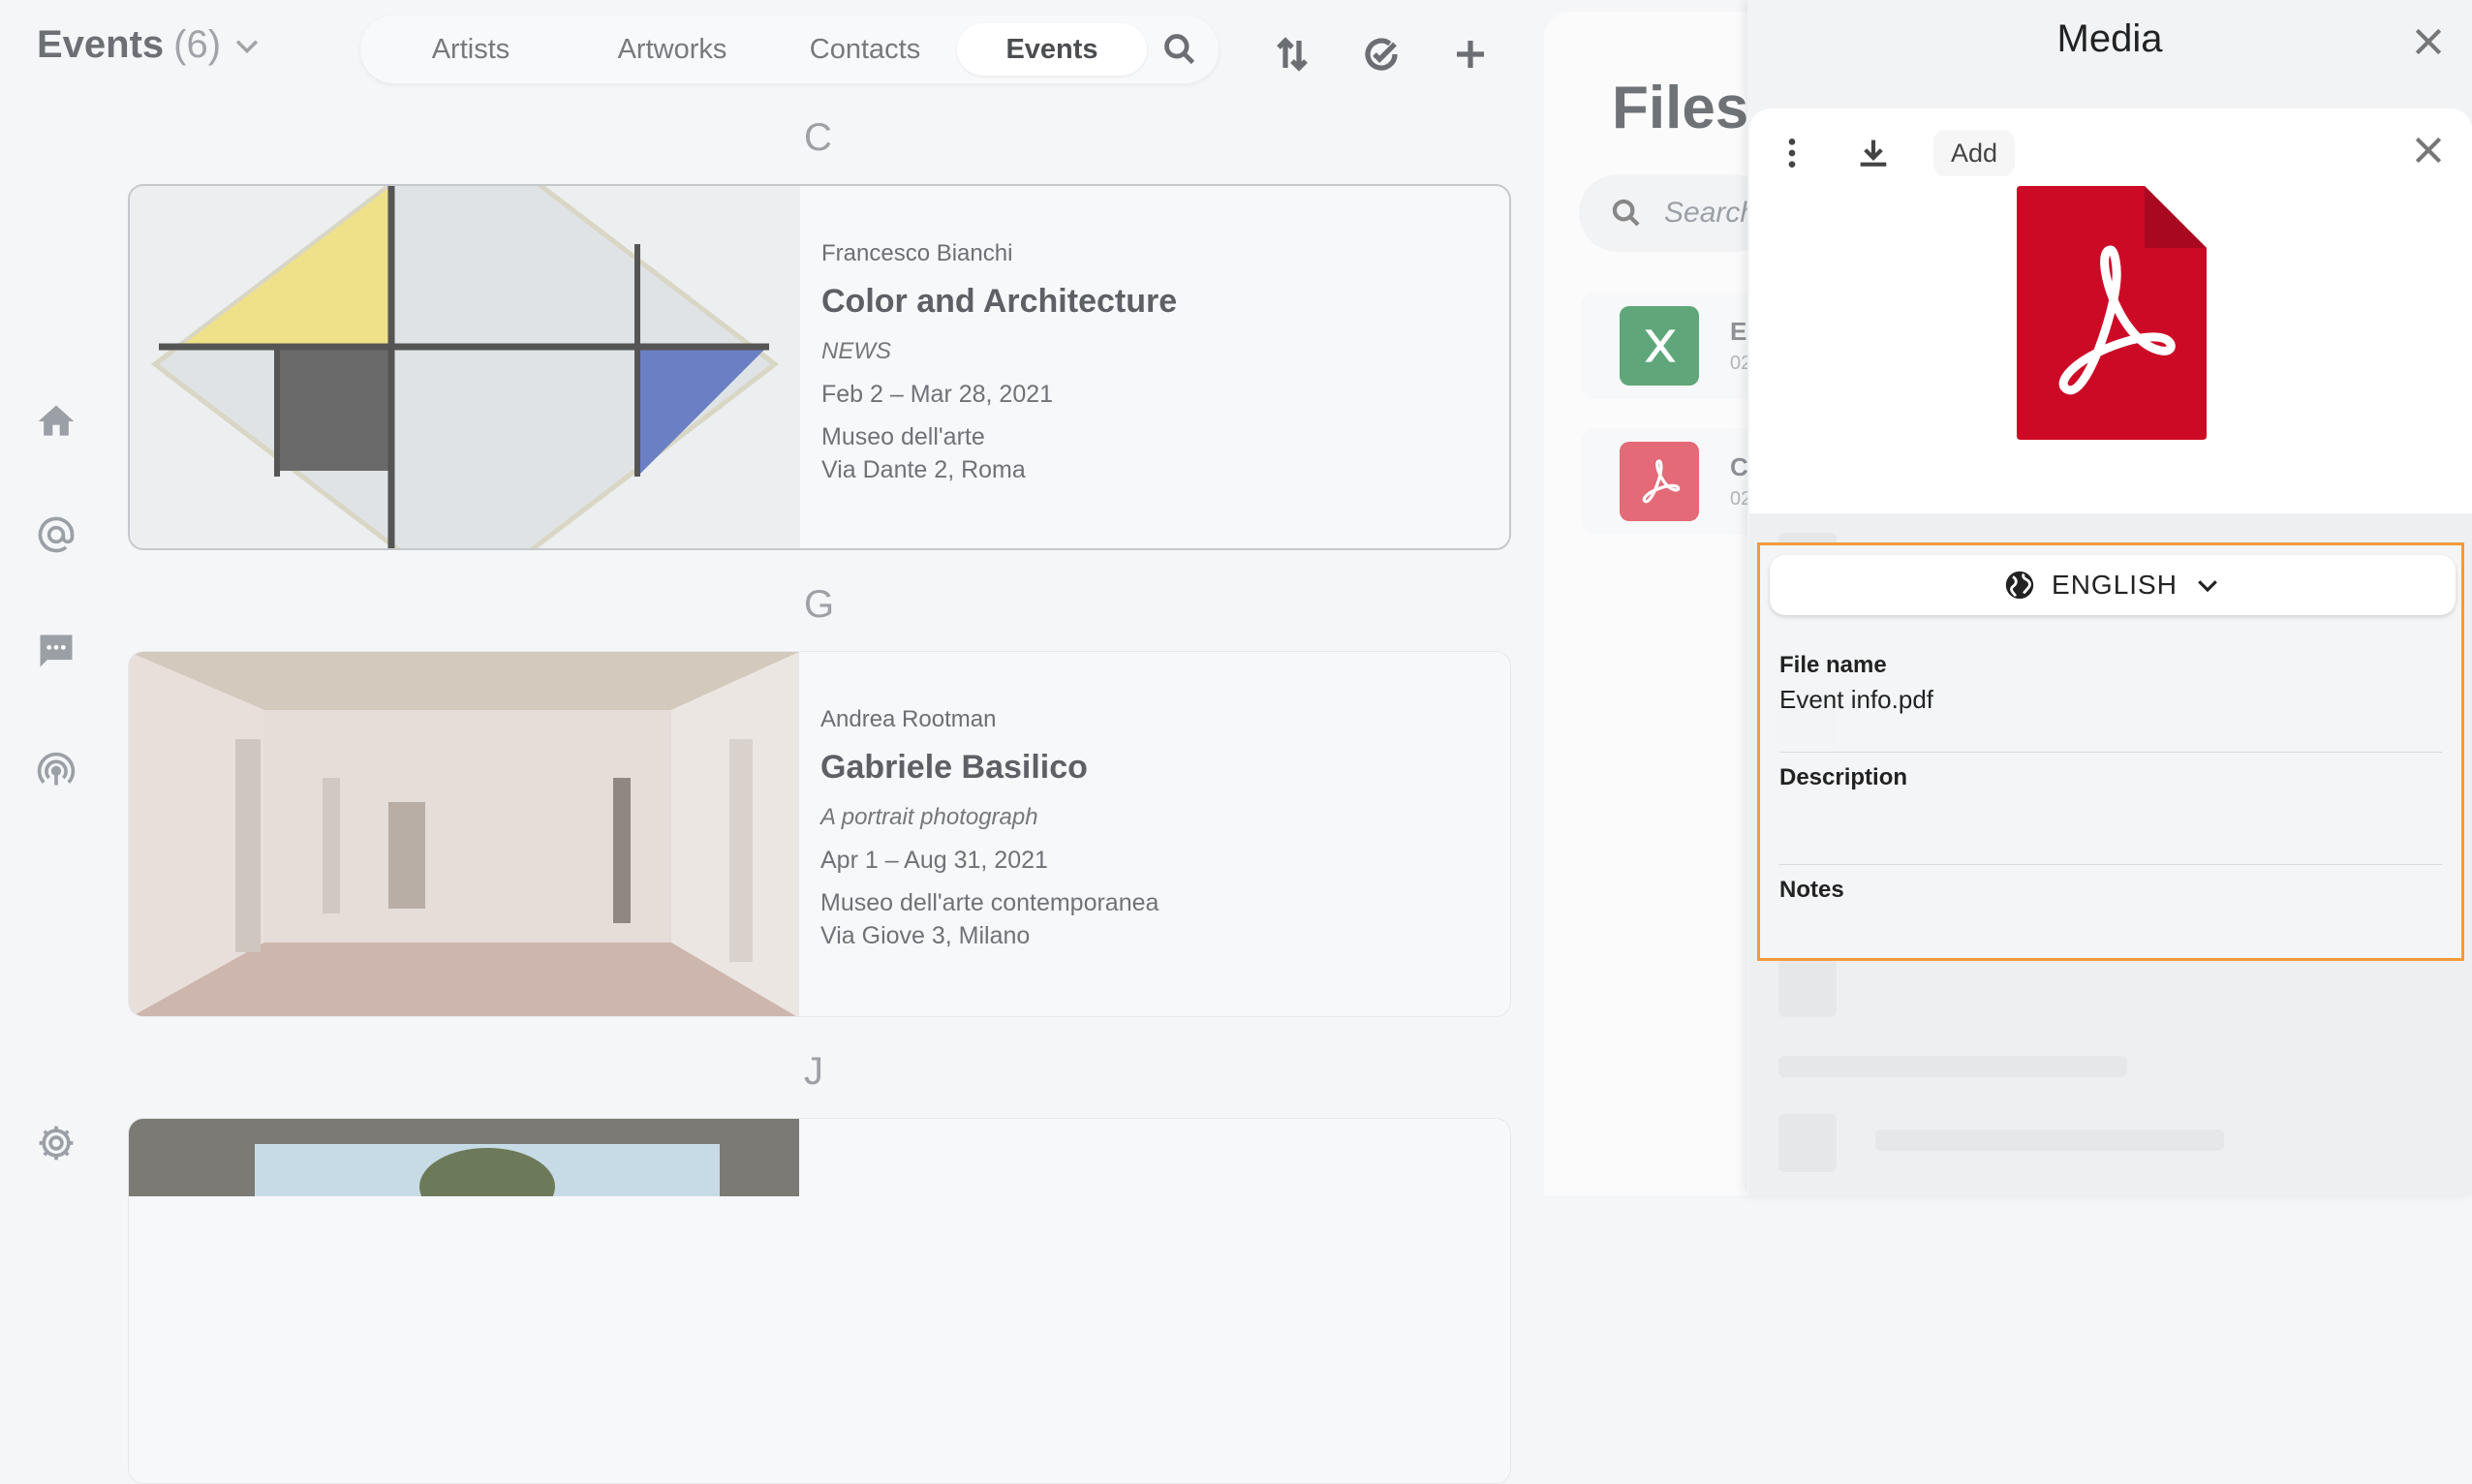 The height and width of the screenshot is (1484, 2472). I want to click on description-field: Description, so click(2110, 814).